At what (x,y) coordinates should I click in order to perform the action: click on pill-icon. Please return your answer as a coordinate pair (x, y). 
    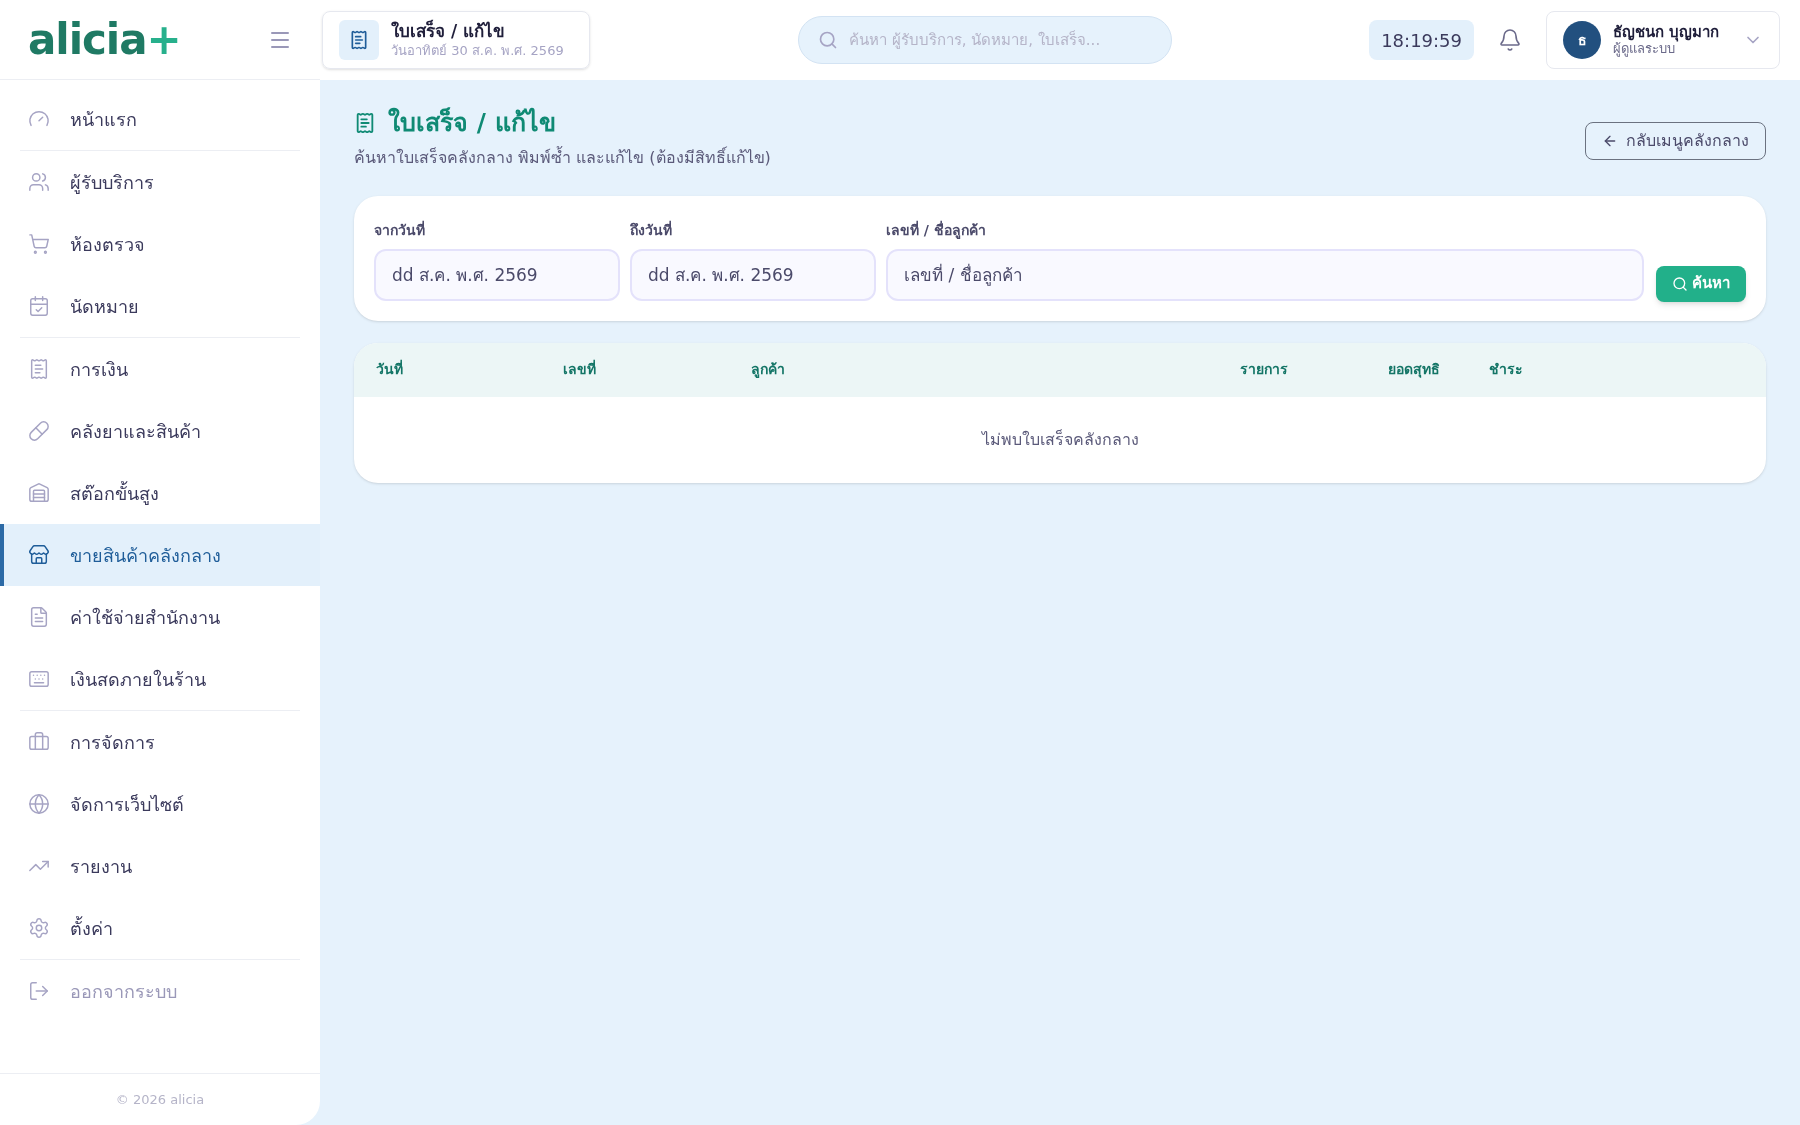
    Looking at the image, I should click on (39, 431).